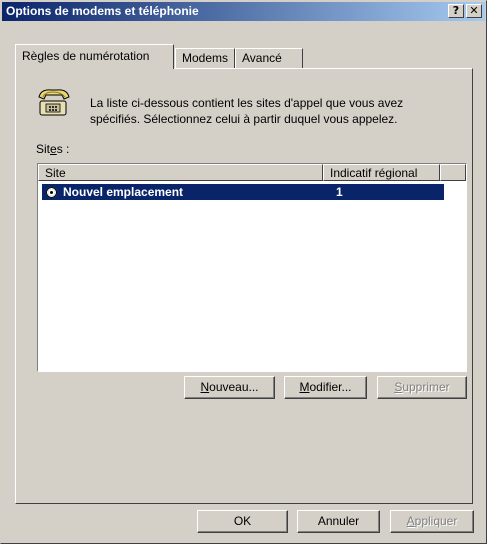  What do you see at coordinates (262, 58) in the screenshot?
I see `tab-label: Avancé` at bounding box center [262, 58].